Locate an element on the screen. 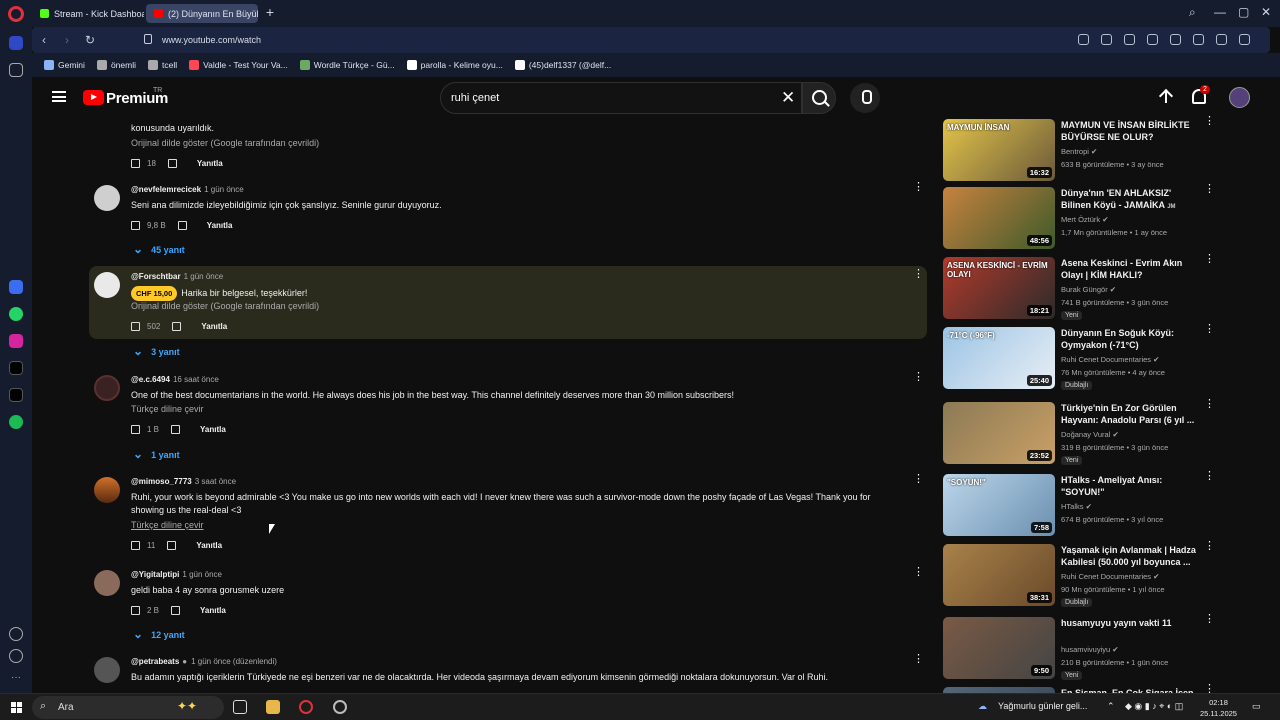  tab-youtube-video: (2) Dünyanın En Büyük 'Kı is located at coordinates (202, 13).